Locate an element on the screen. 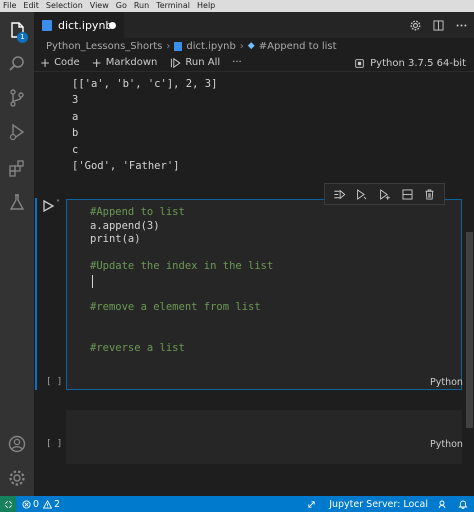  menu-file: File is located at coordinates (9, 6).